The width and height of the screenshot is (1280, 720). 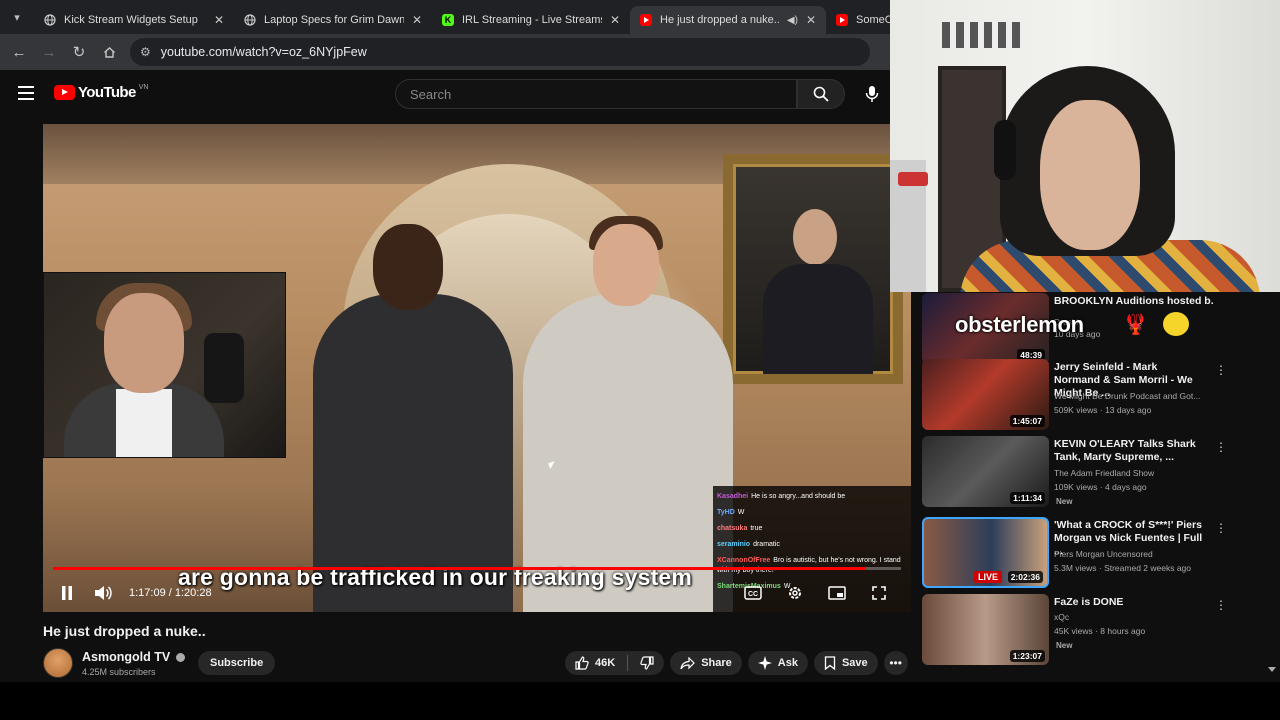 I want to click on duration-badge: 1:11:34, so click(x=1027, y=498).